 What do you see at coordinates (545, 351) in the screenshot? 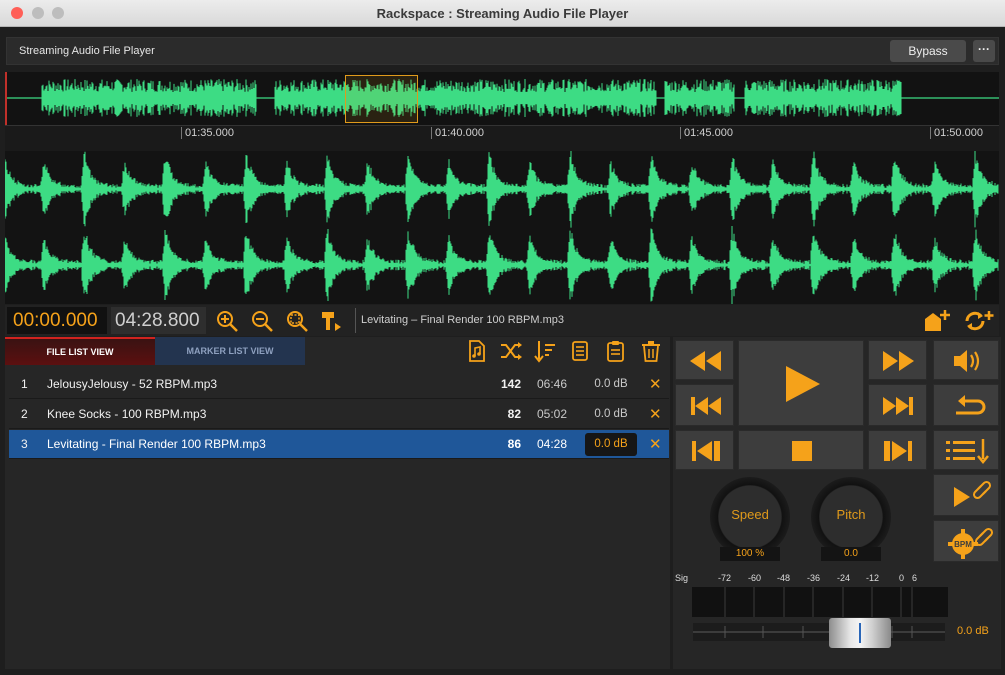
I see `sort-icon` at bounding box center [545, 351].